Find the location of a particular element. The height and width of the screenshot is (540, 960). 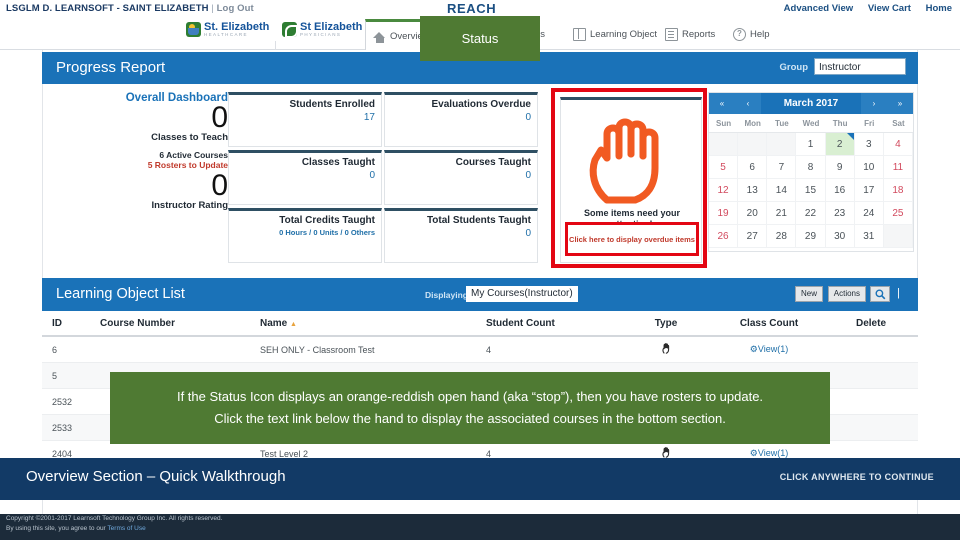

calendar-day-3: 3 is located at coordinates (869, 144).